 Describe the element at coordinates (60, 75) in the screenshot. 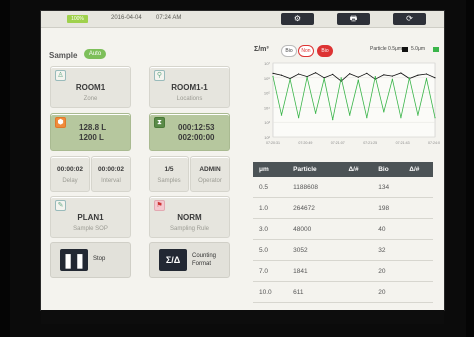

I see `person-icon: ♙` at that location.